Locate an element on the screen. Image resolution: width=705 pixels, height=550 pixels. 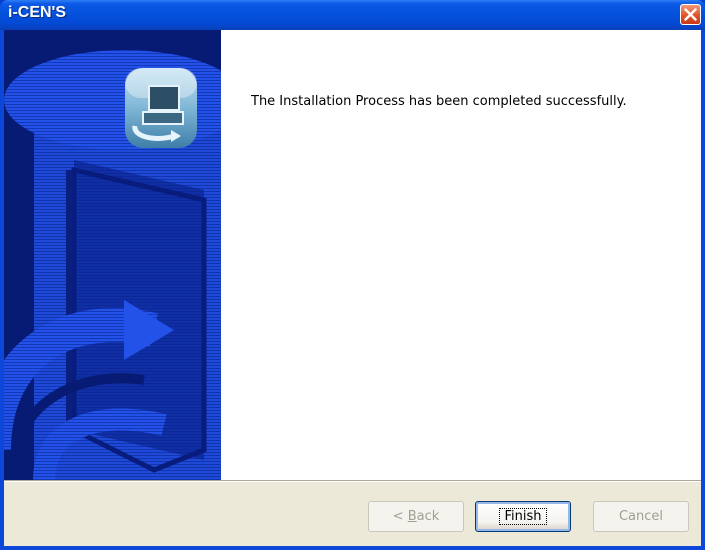
back-button-prefix: < is located at coordinates (400, 516).